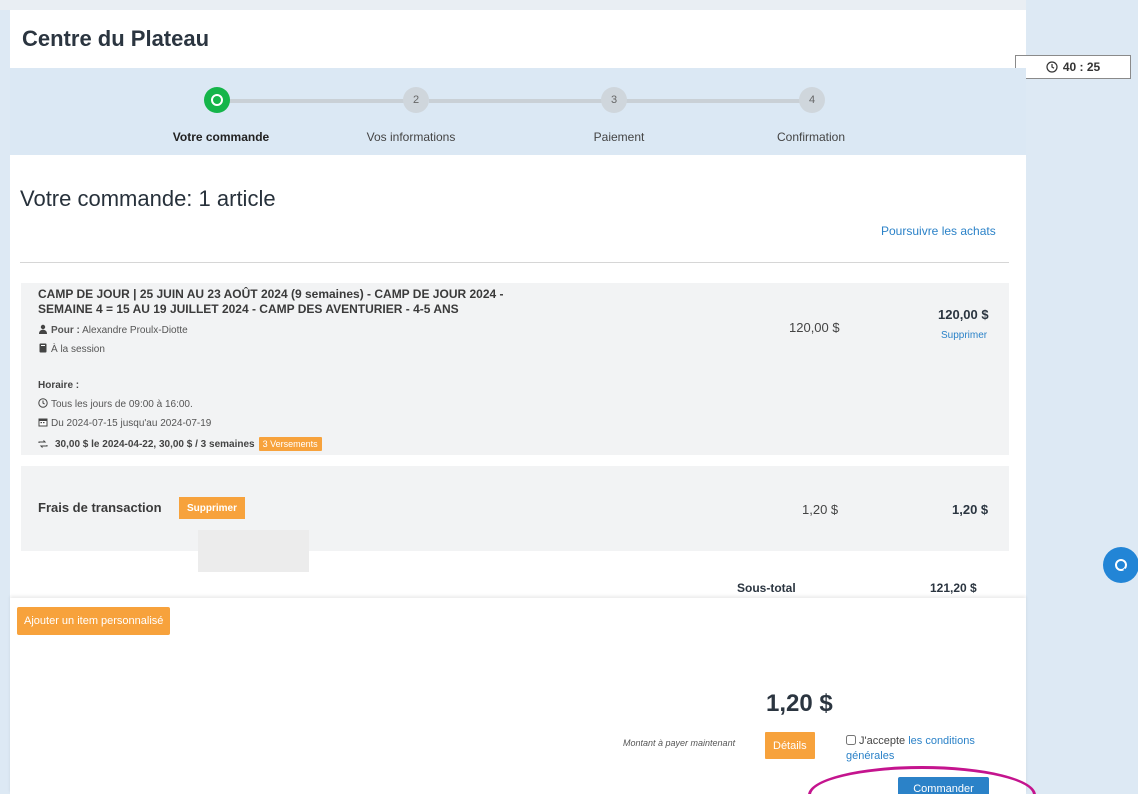  Describe the element at coordinates (882, 741) in the screenshot. I see `terms-prefix: J'accepte` at that location.